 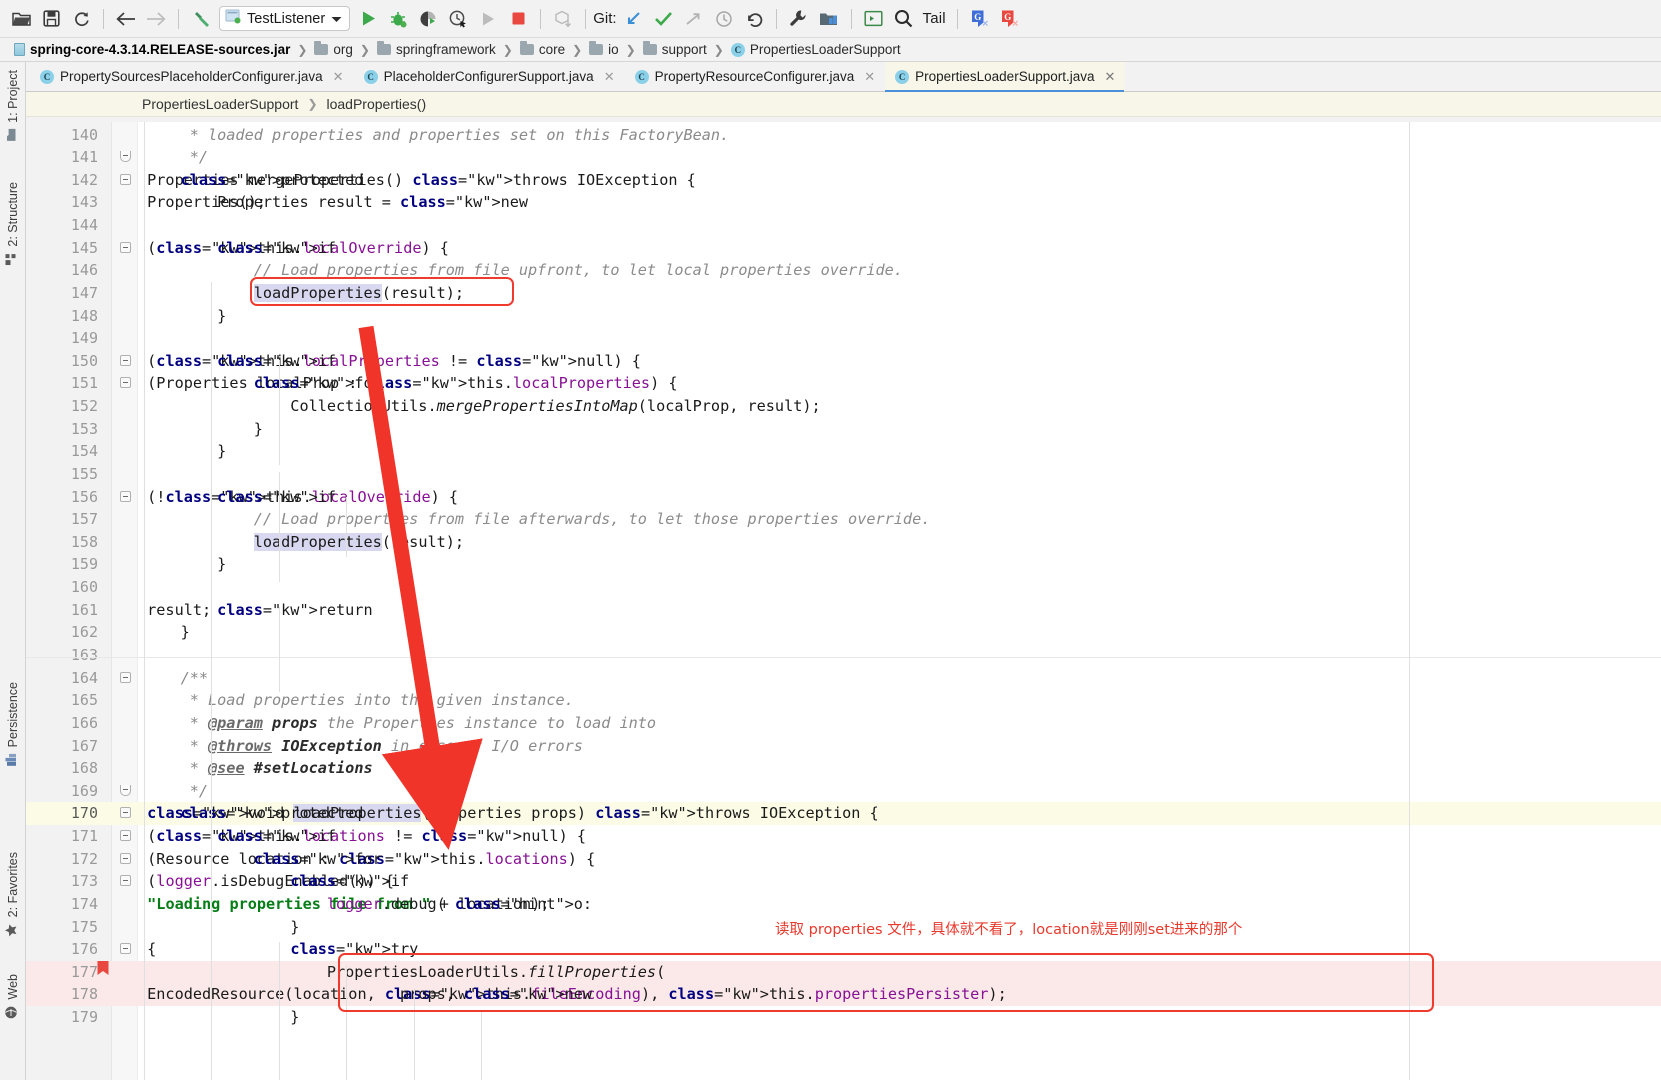 I want to click on code-line: class="kw">try {, so click(x=899, y=949).